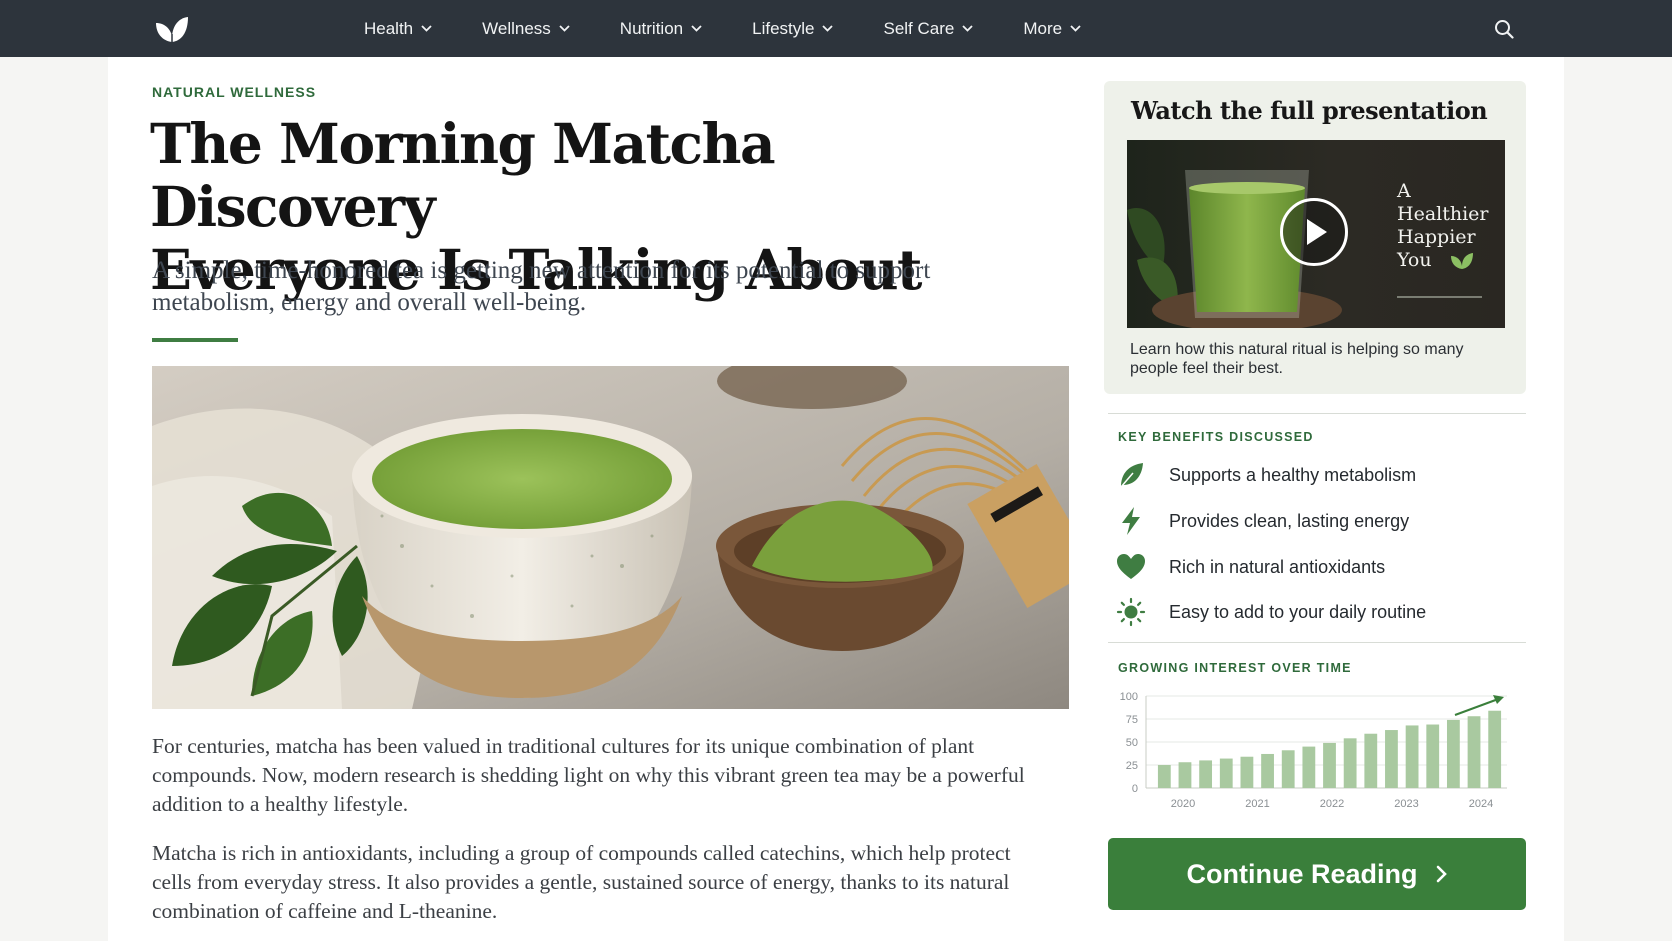 This screenshot has width=1672, height=941. I want to click on overlay-line: Healthier, so click(1443, 214).